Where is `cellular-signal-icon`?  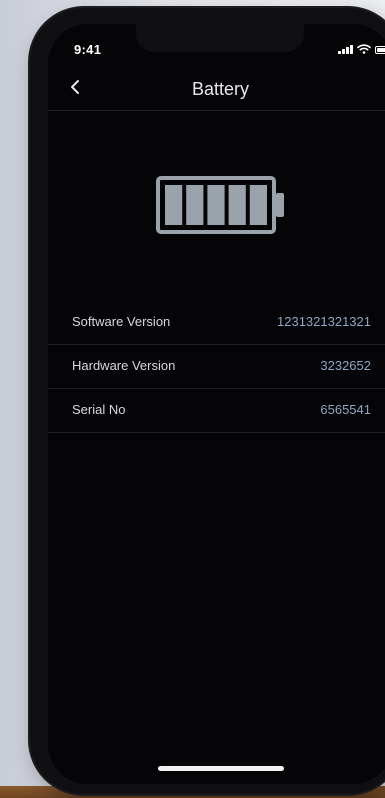 cellular-signal-icon is located at coordinates (345, 49).